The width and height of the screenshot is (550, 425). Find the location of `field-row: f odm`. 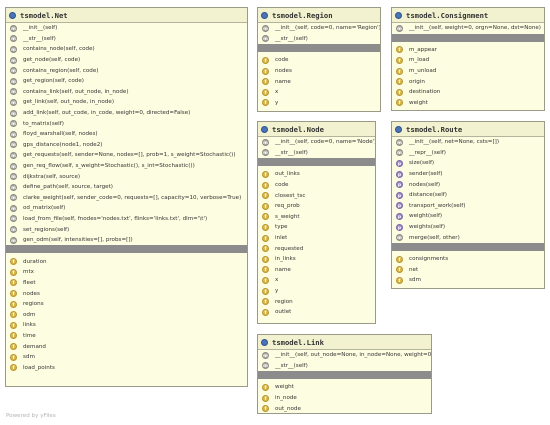

field-row: f odm is located at coordinates (126, 314).